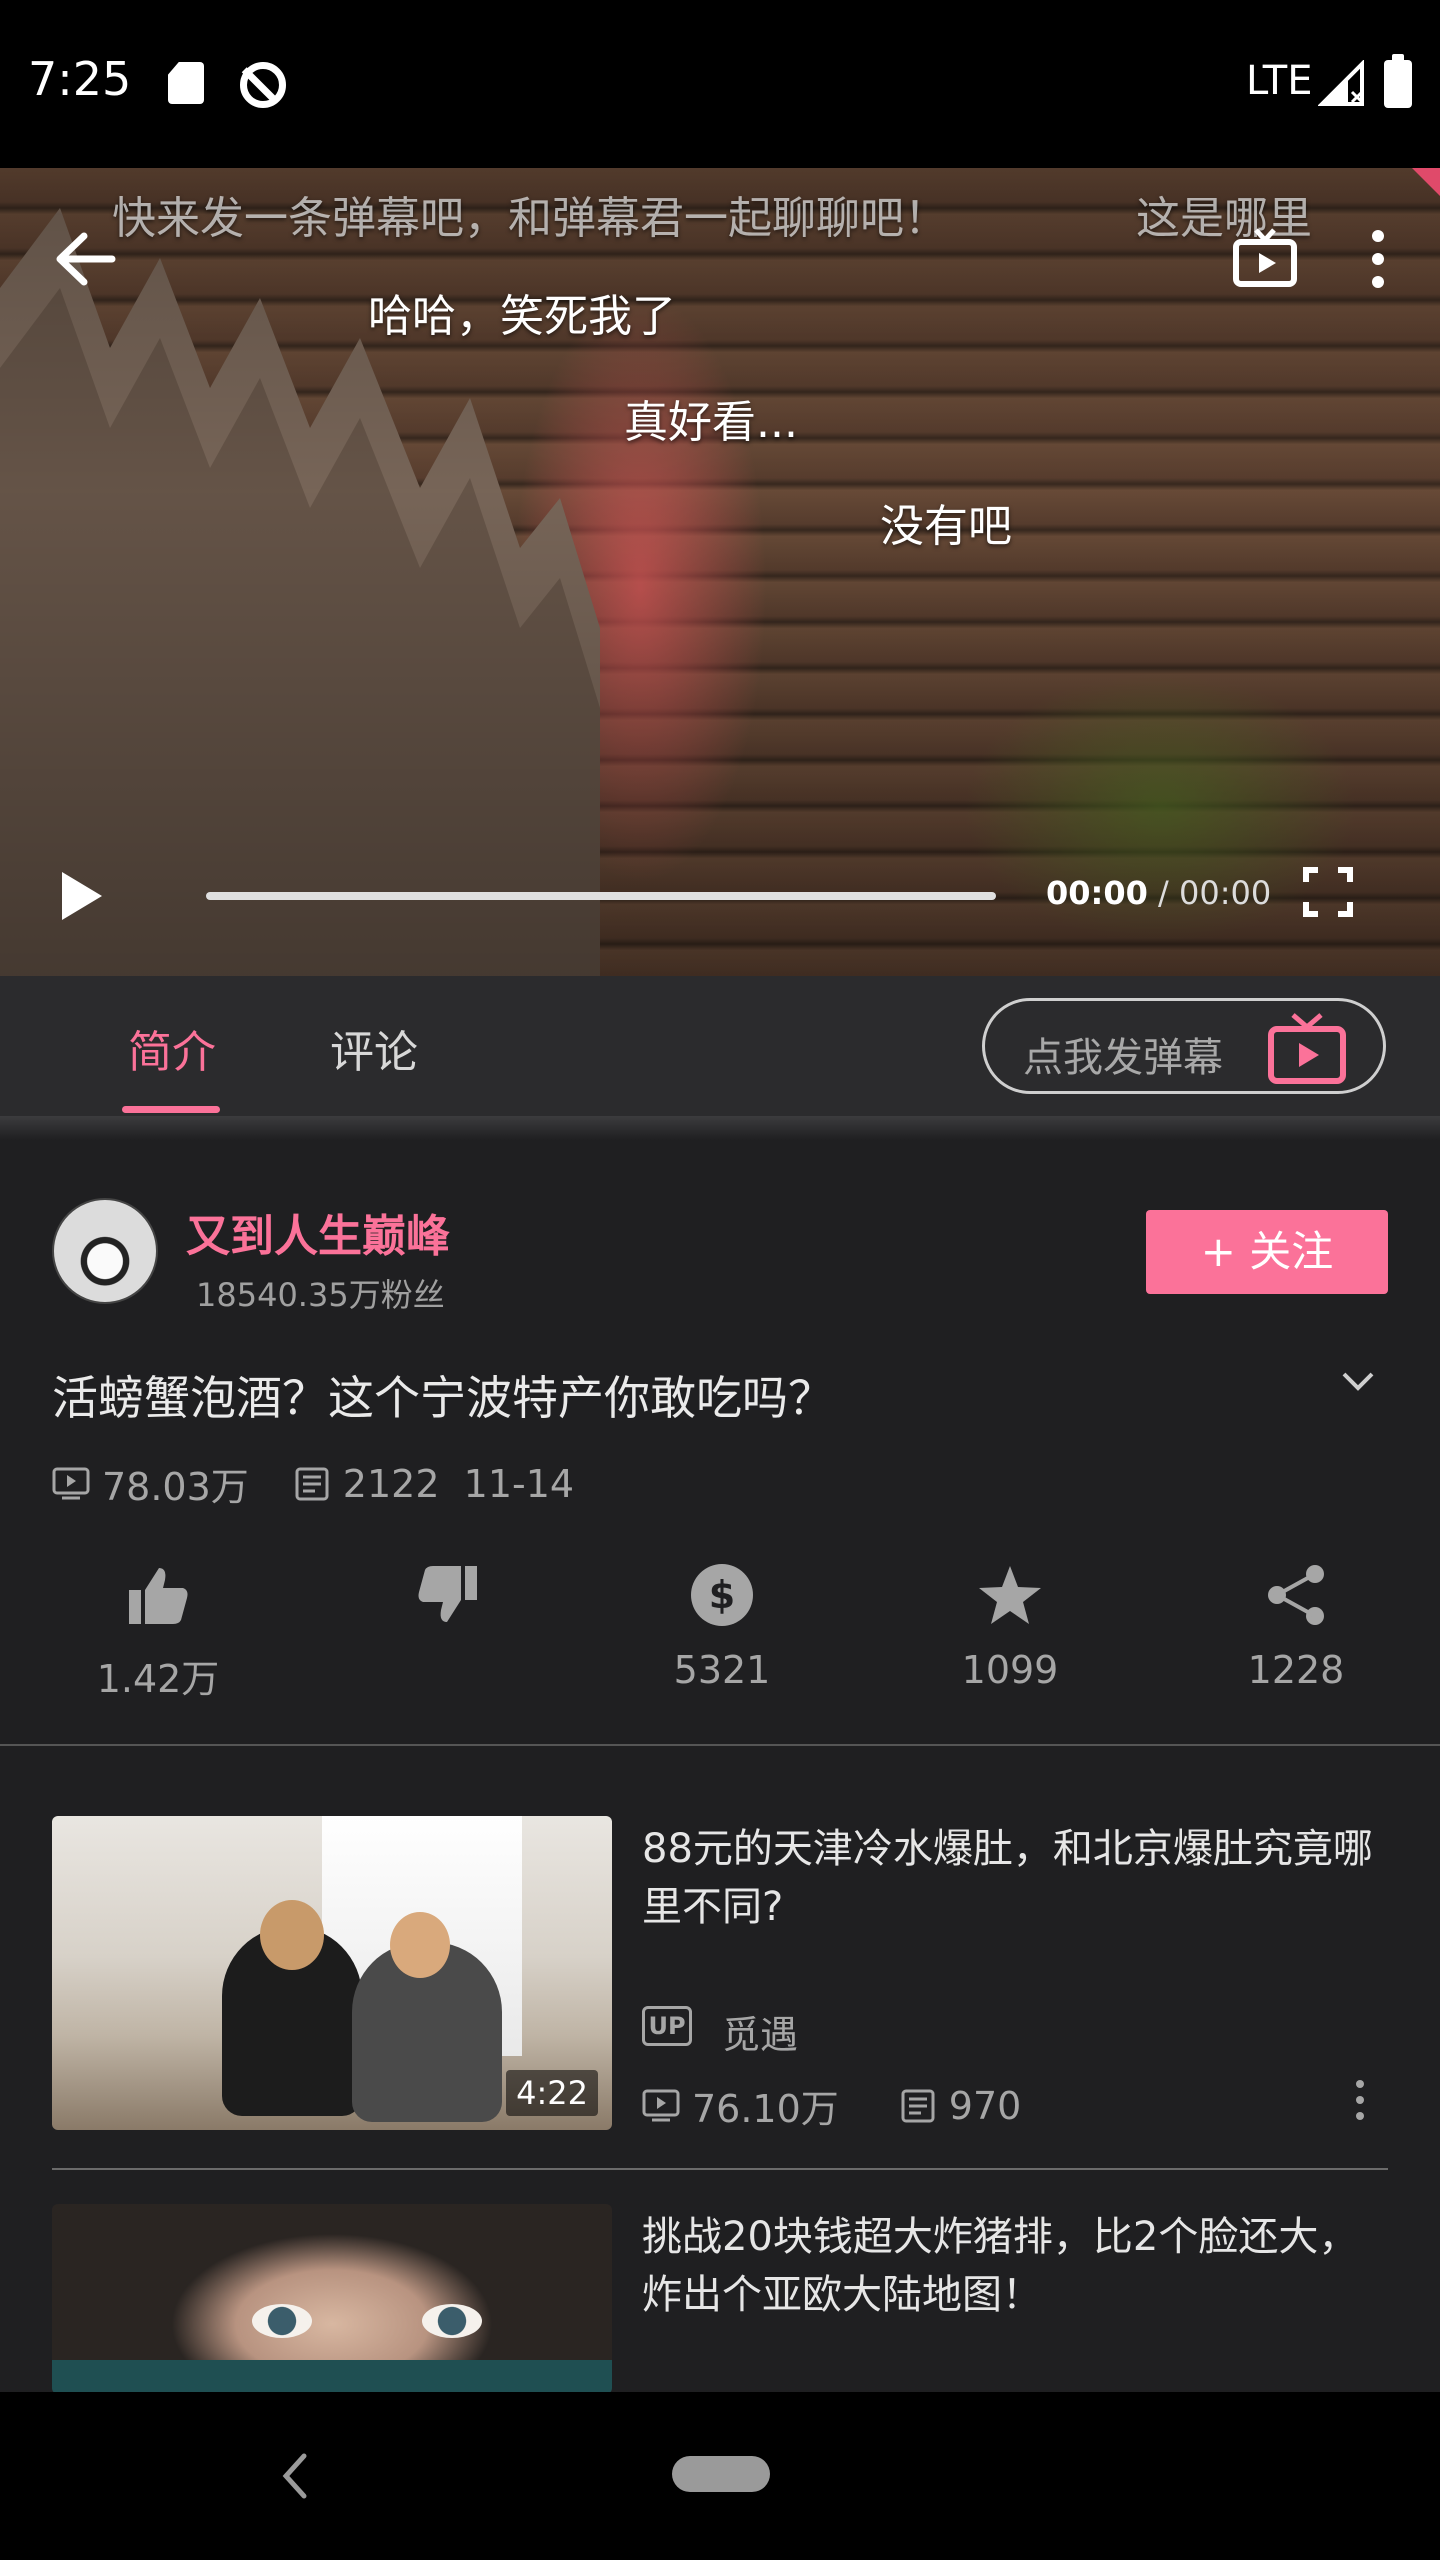 The image size is (1440, 2560). What do you see at coordinates (720, 2169) in the screenshot?
I see `list-divider` at bounding box center [720, 2169].